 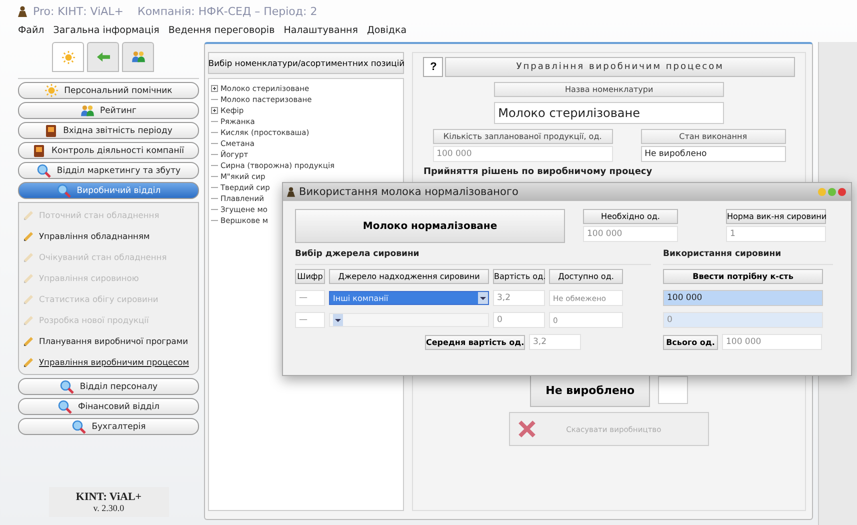 What do you see at coordinates (78, 11) in the screenshot?
I see `window-title: Pro: KIНТ: ViAL+` at bounding box center [78, 11].